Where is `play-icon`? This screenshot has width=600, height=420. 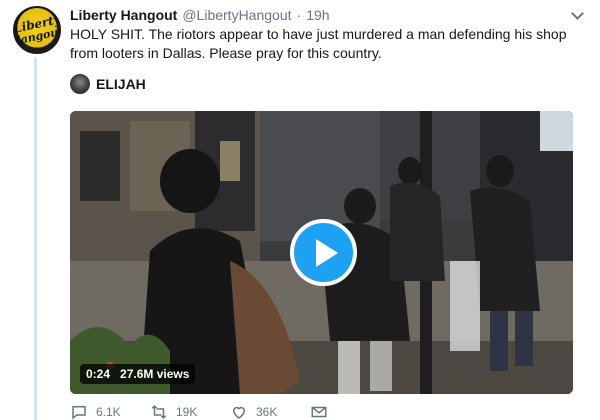
play-icon is located at coordinates (326, 252).